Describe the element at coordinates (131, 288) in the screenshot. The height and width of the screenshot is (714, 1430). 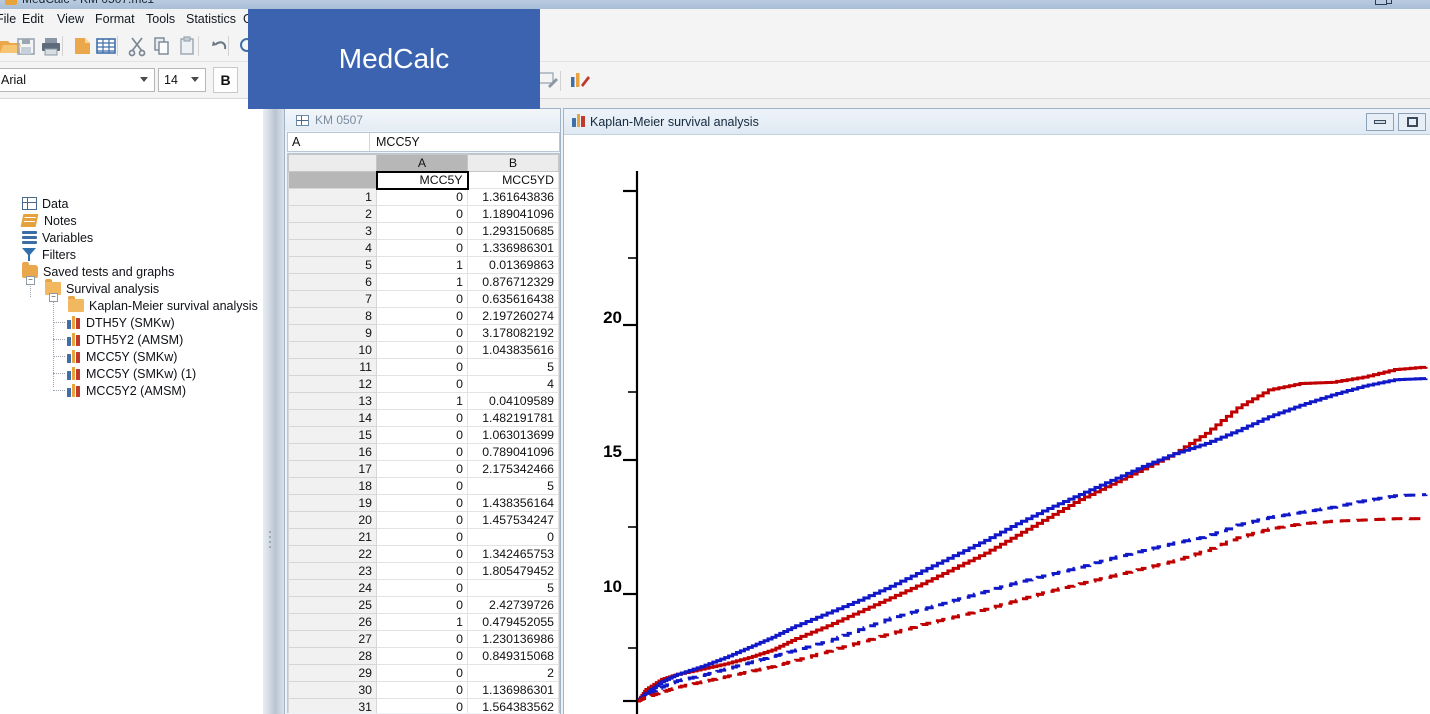
I see `tree-item-survival-analysis: Survival analysis` at that location.